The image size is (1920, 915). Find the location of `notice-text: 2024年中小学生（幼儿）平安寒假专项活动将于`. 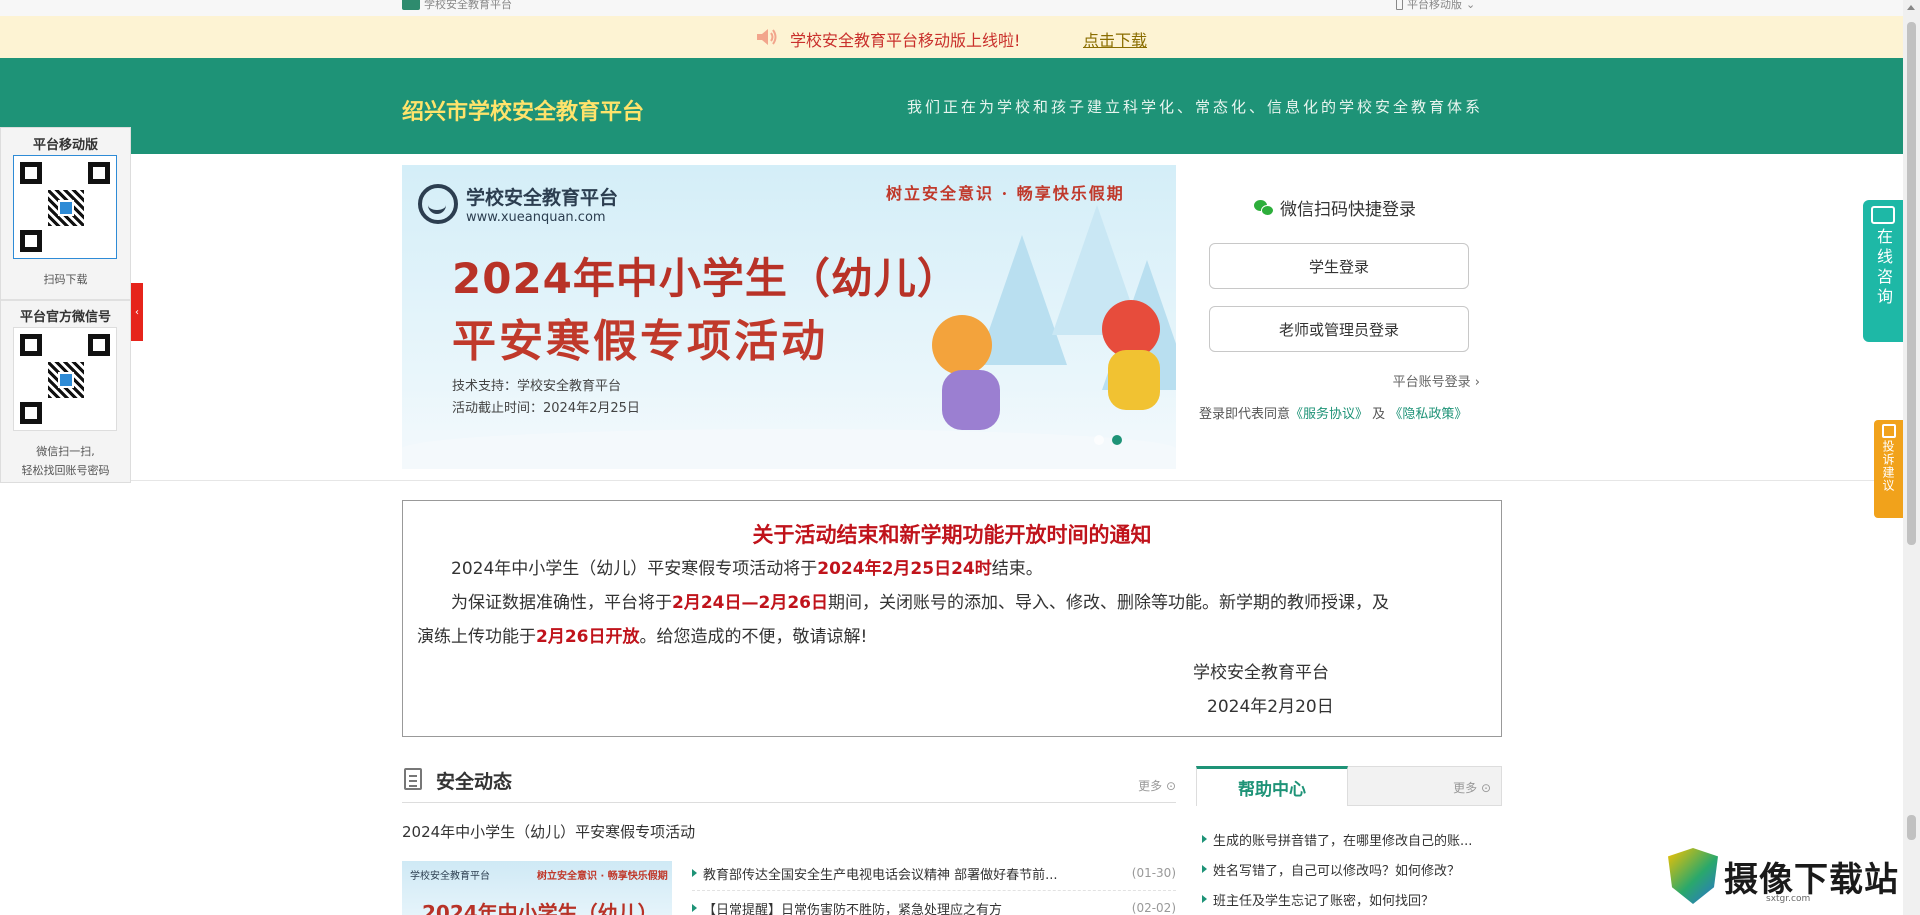

notice-text: 2024年中小学生（幼儿）平安寒假专项活动将于 is located at coordinates (634, 569).